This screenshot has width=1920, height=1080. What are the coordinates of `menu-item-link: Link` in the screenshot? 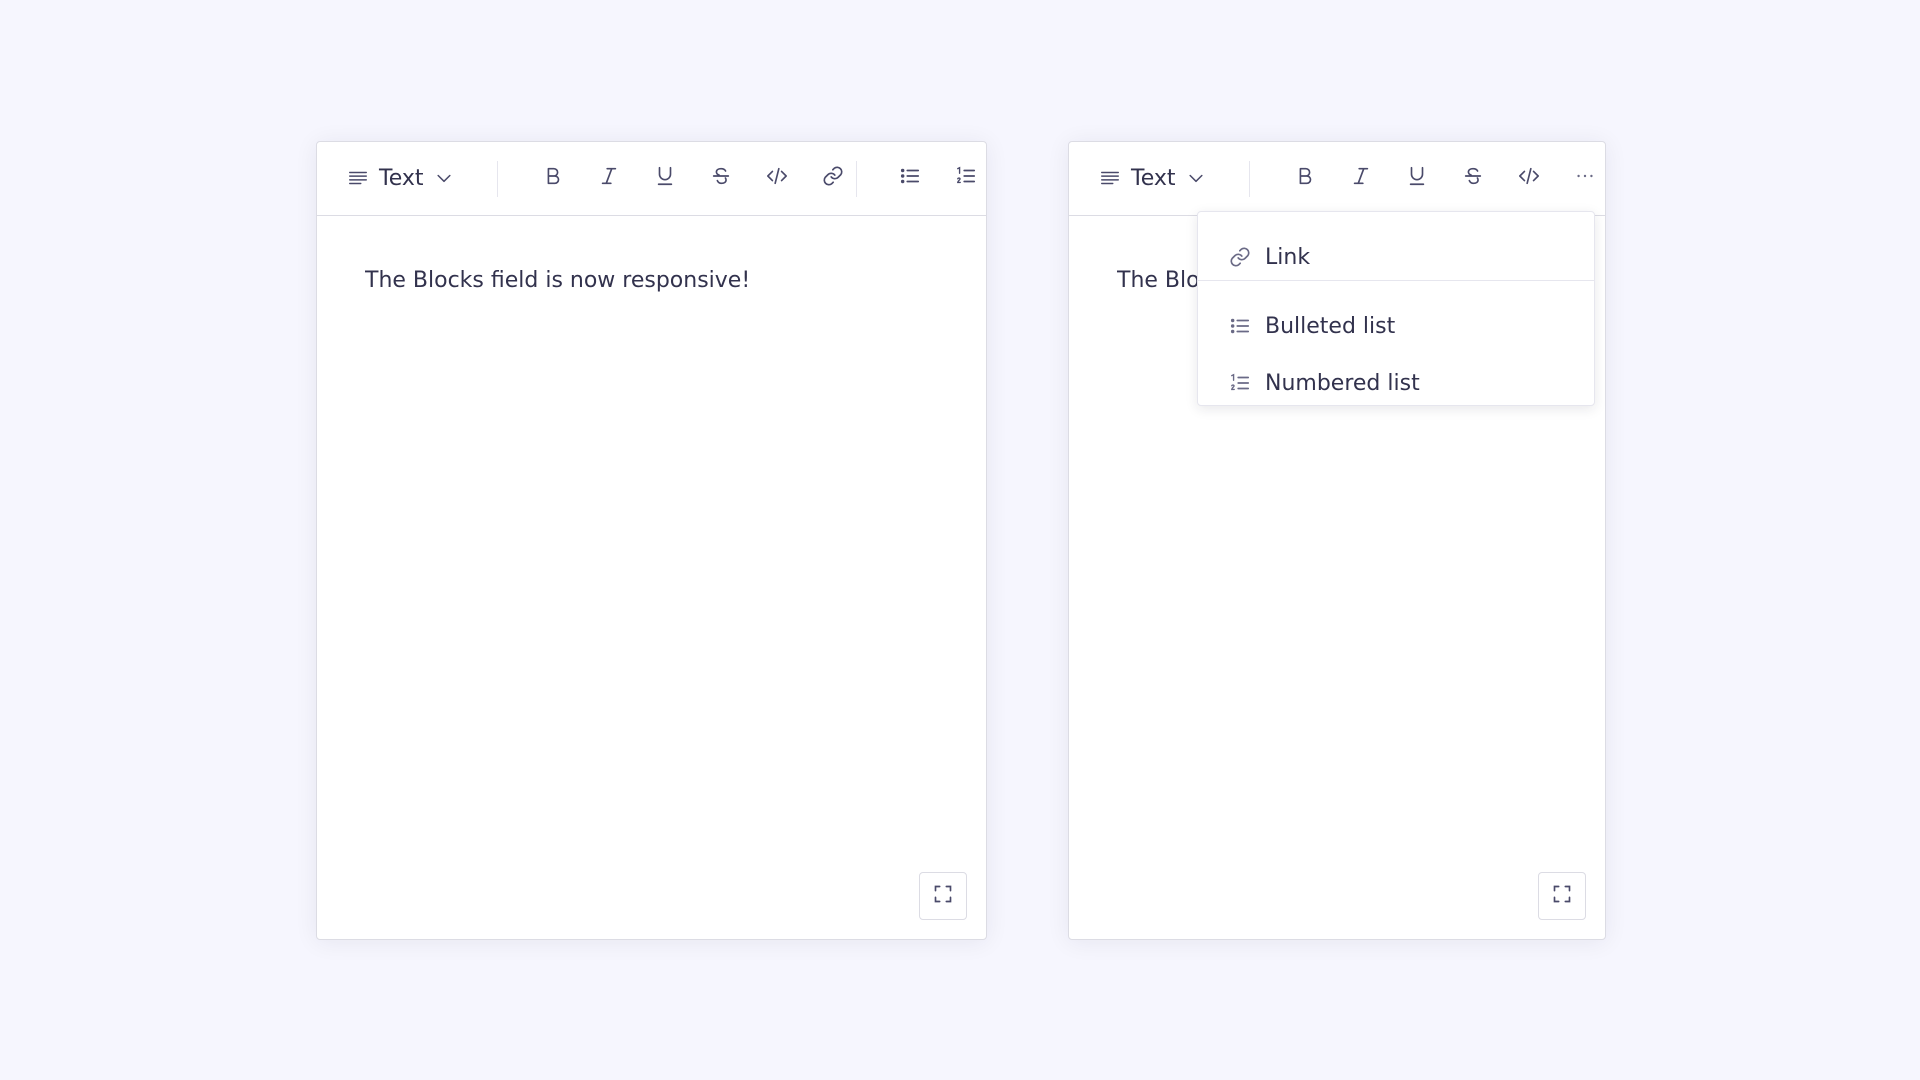 It's located at (1396, 257).